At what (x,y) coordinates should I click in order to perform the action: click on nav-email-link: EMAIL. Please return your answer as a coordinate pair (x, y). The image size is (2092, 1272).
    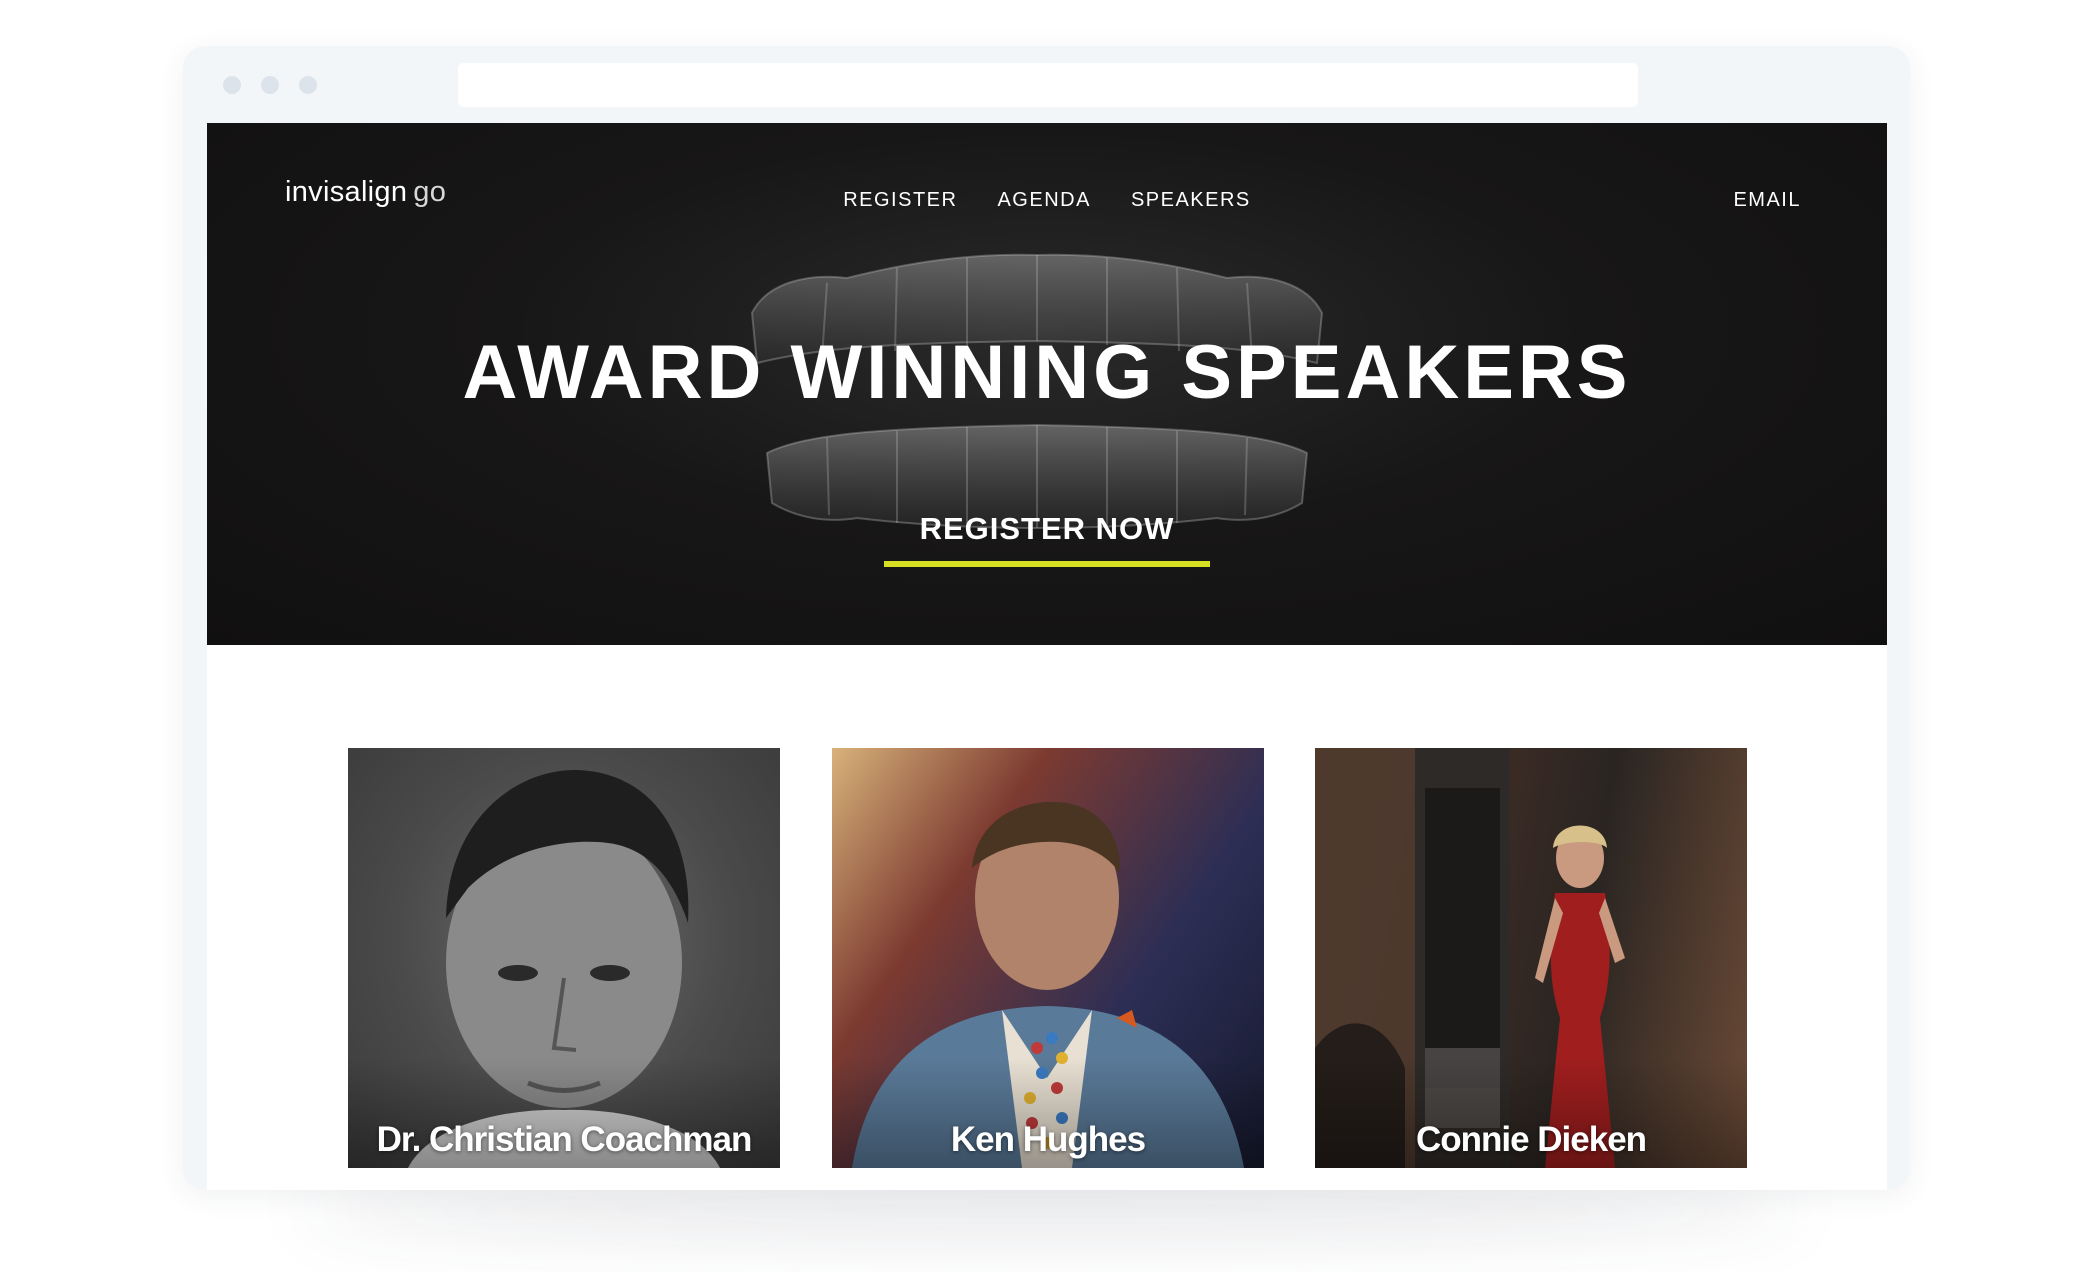
    Looking at the image, I should click on (1767, 200).